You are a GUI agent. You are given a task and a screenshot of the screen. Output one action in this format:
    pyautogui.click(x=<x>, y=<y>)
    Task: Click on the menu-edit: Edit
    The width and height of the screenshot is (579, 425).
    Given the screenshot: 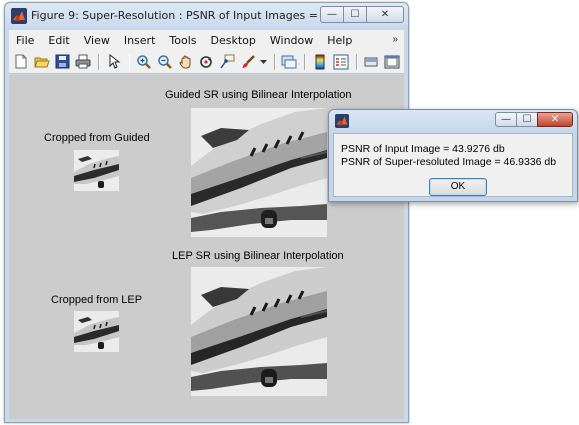 What is the action you would take?
    pyautogui.click(x=58, y=40)
    